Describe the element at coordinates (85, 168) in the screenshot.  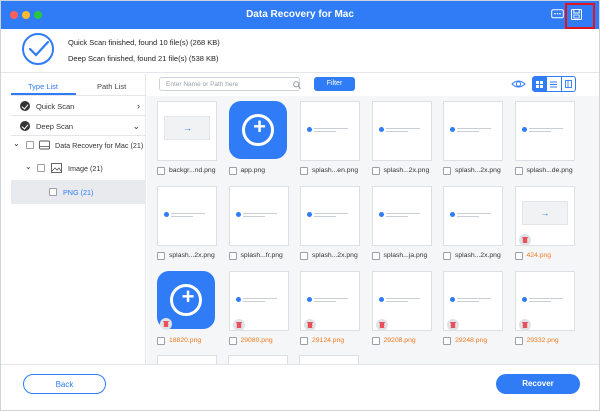
I see `tree-image-label: Image (21)` at that location.